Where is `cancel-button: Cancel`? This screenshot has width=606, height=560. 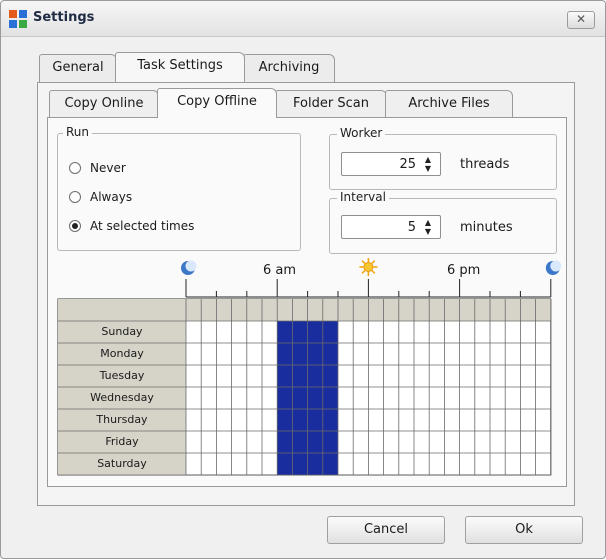
cancel-button: Cancel is located at coordinates (386, 530).